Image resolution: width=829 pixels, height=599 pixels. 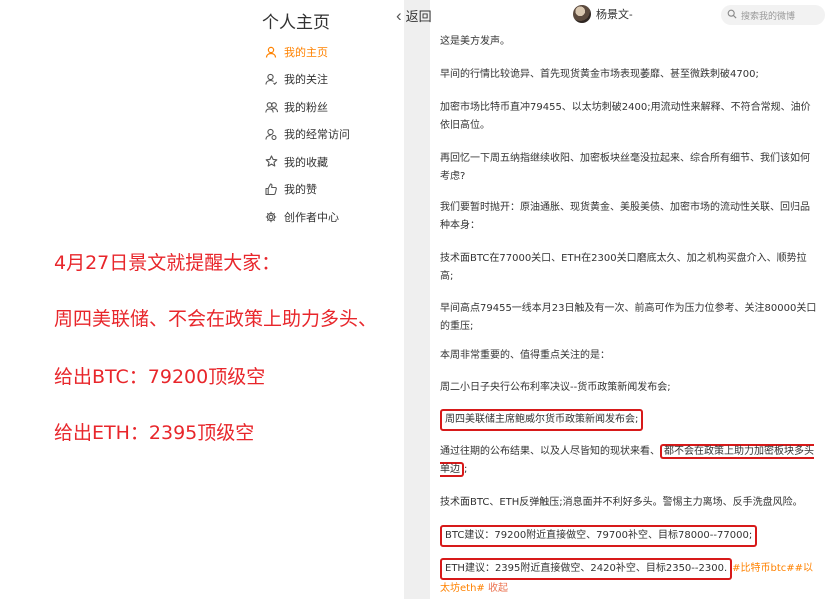 What do you see at coordinates (271, 52) in the screenshot?
I see `user-icon` at bounding box center [271, 52].